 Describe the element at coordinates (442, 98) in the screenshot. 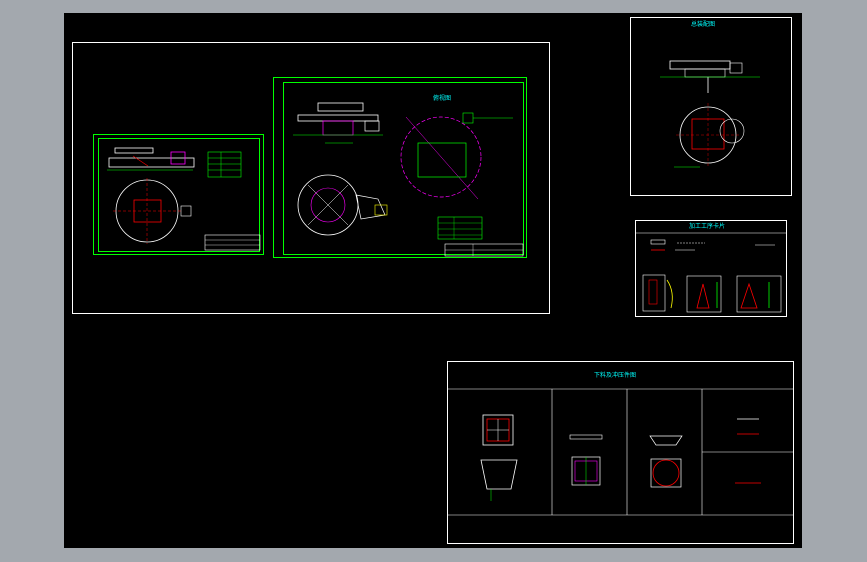

I see `center-view-label: 俯视图` at that location.